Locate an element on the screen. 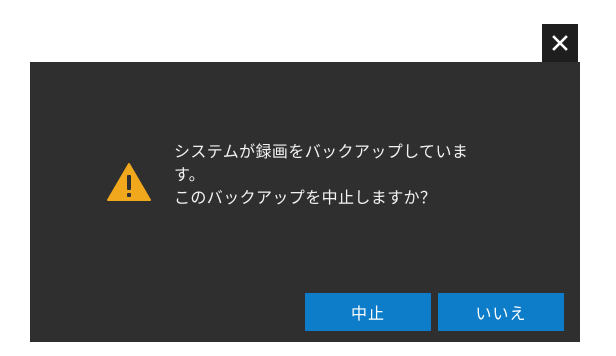  warning-icon is located at coordinates (129, 182).